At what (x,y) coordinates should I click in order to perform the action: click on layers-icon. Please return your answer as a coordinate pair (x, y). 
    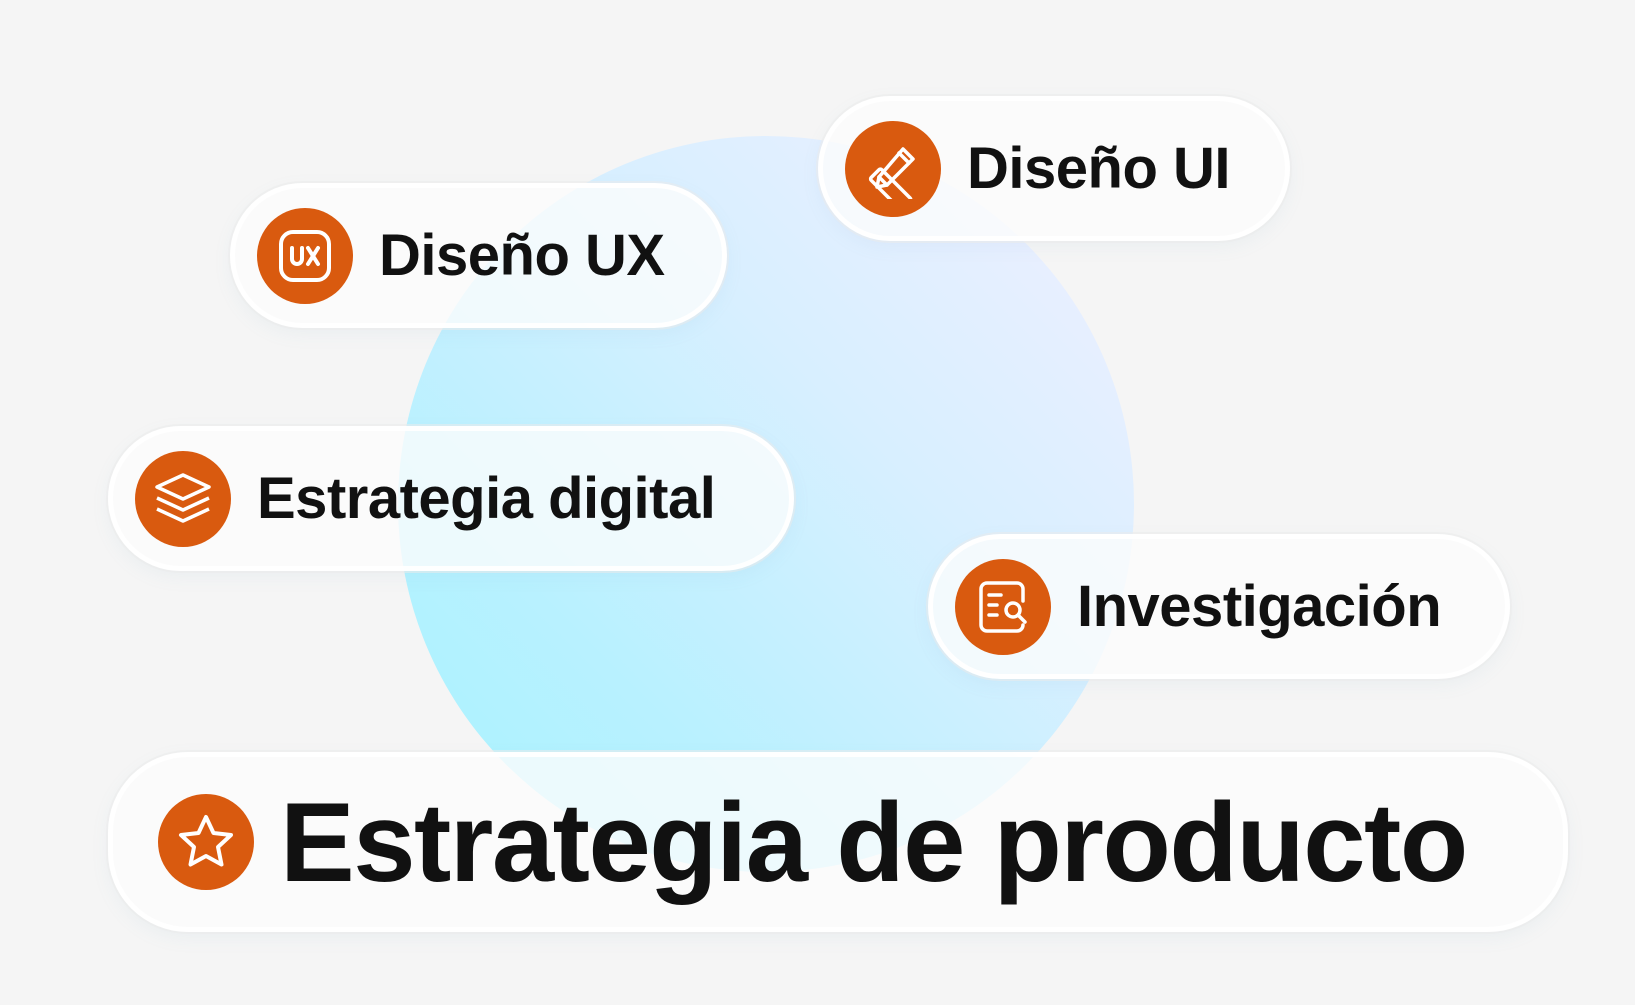
    Looking at the image, I should click on (183, 498).